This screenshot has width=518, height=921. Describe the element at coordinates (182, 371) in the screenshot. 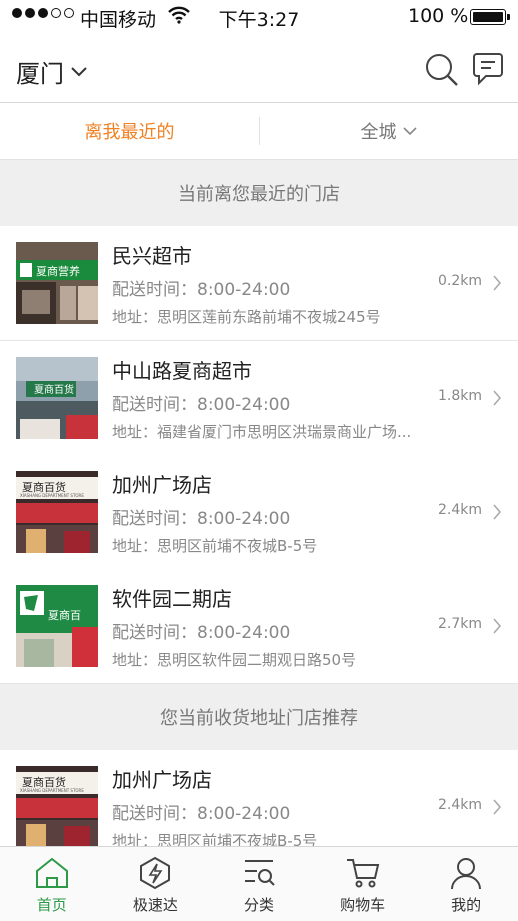

I see `store-name: 中山路夏商超市` at that location.